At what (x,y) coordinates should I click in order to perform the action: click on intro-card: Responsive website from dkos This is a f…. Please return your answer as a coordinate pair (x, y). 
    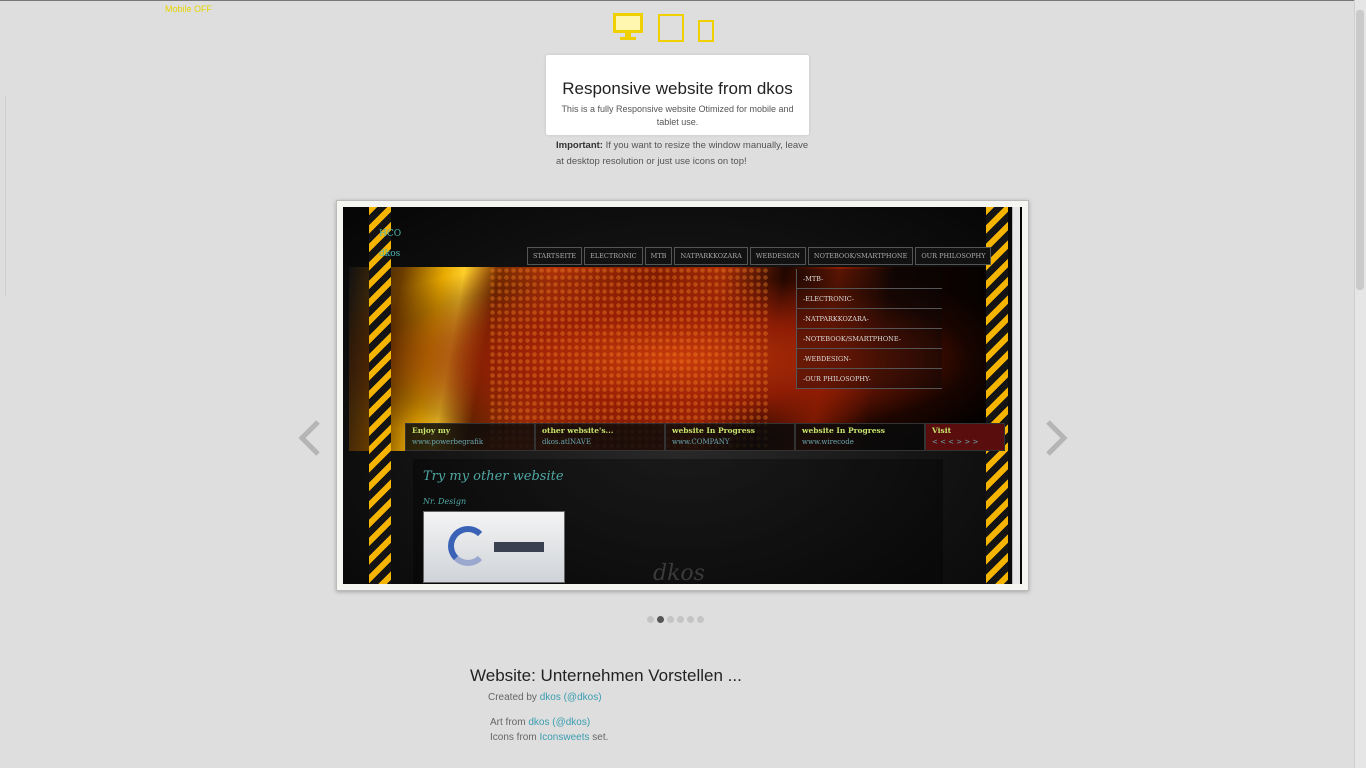
    Looking at the image, I should click on (677, 95).